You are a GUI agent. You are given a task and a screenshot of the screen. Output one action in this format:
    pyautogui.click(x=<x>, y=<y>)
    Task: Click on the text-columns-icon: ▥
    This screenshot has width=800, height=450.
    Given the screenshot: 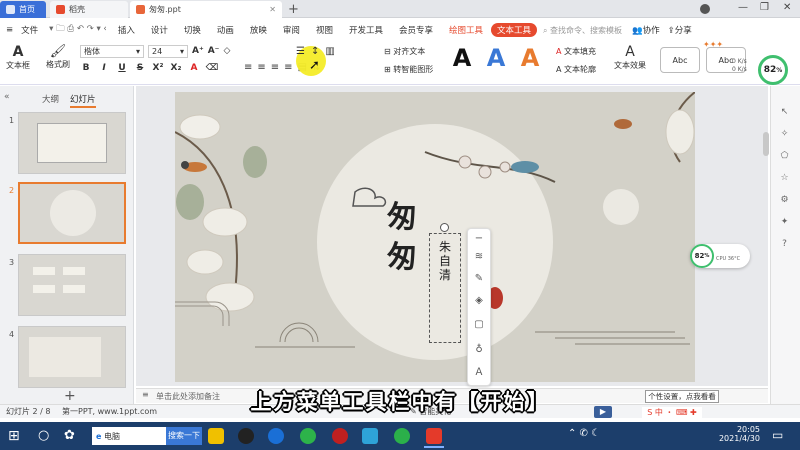 What is the action you would take?
    pyautogui.click(x=329, y=51)
    